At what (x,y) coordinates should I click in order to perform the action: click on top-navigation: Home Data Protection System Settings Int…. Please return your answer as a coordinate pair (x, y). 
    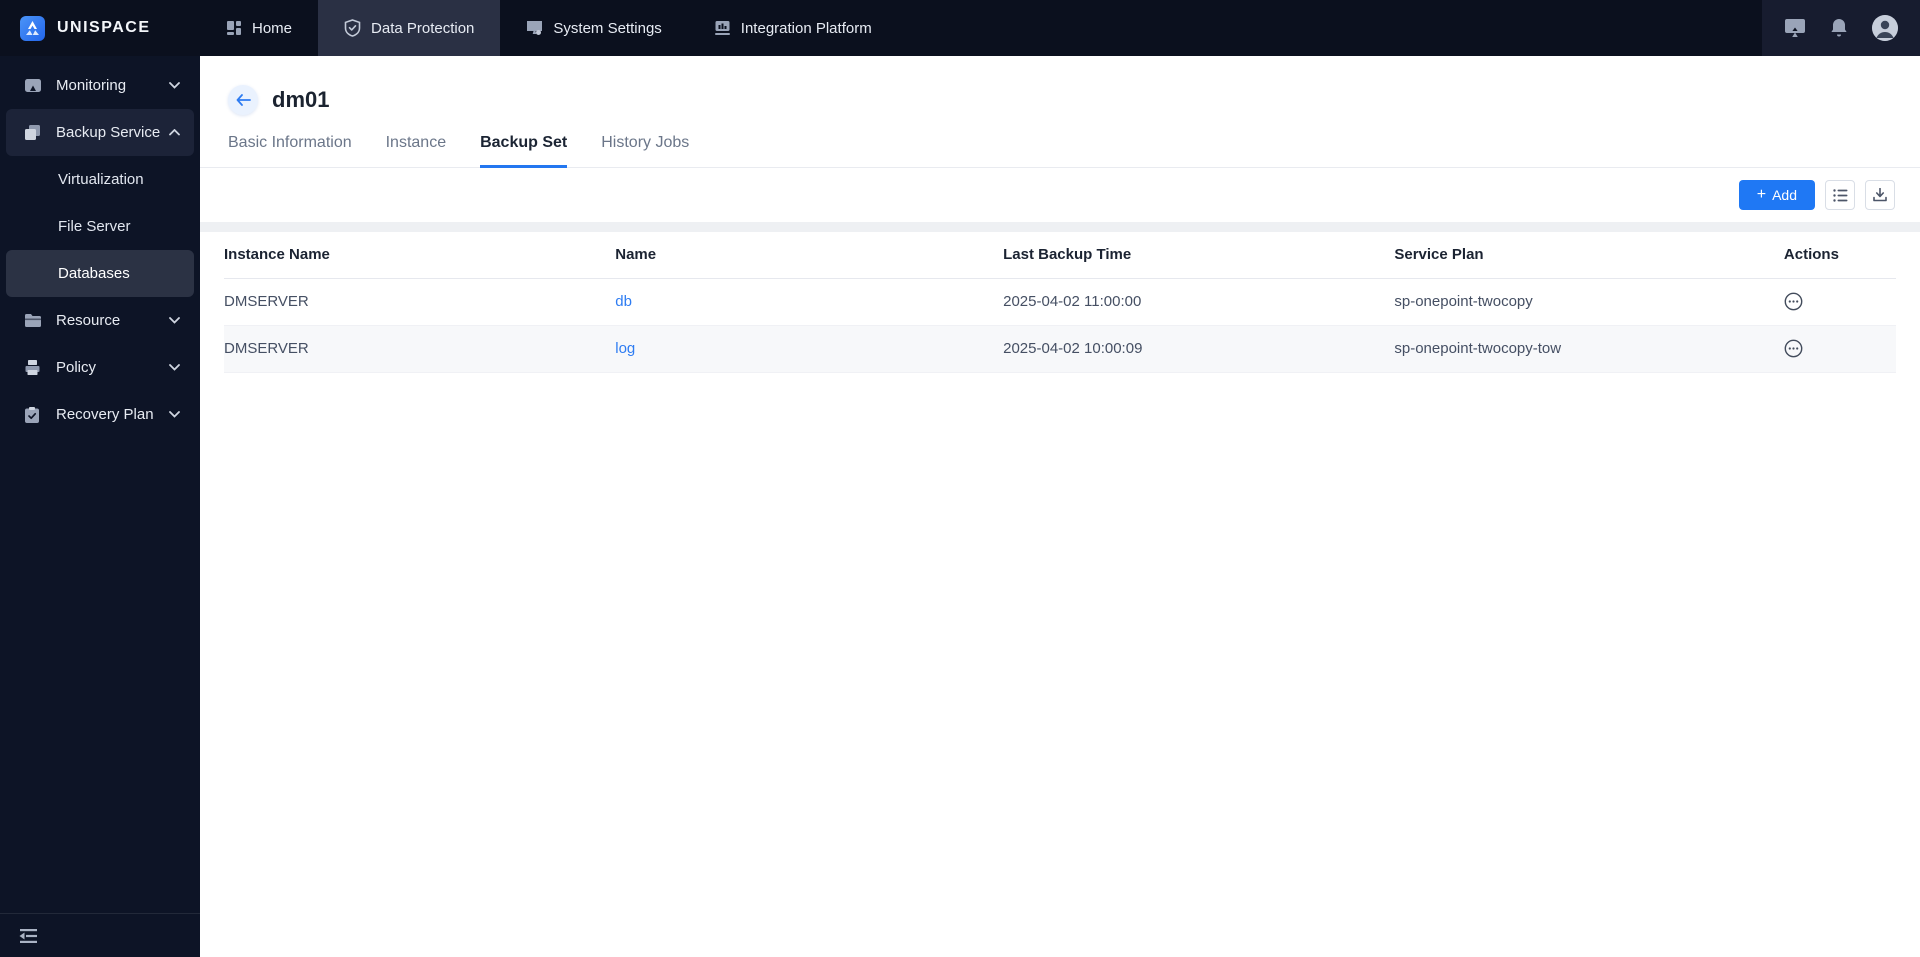
    Looking at the image, I should click on (549, 28).